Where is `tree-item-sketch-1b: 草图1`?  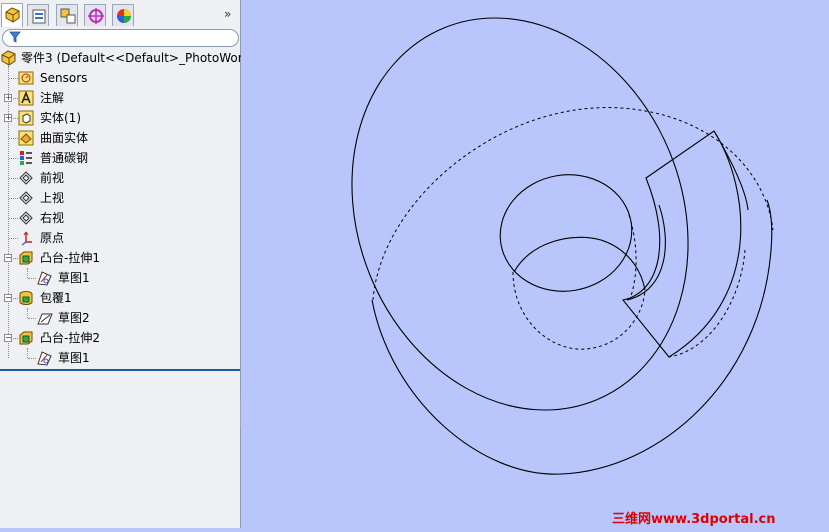 tree-item-sketch-1b: 草图1 is located at coordinates (120, 358).